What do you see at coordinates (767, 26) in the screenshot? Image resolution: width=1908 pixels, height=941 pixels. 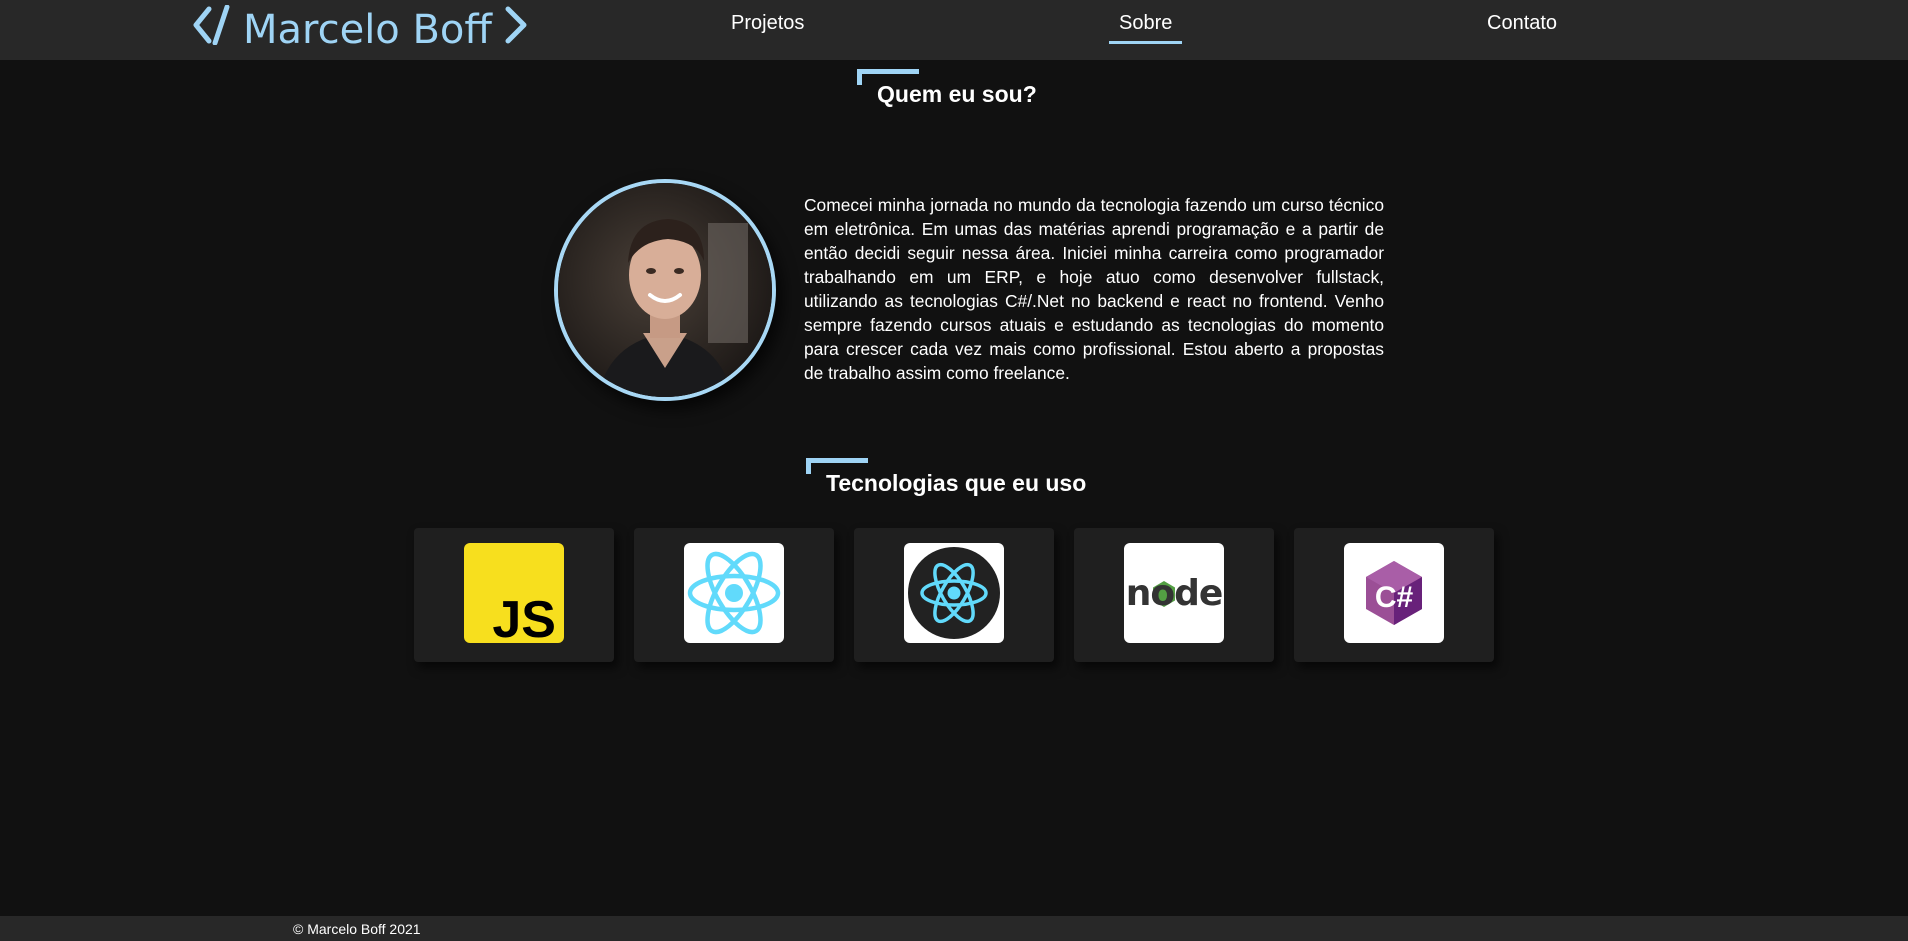 I see `nav-link-projetos: Projetos` at bounding box center [767, 26].